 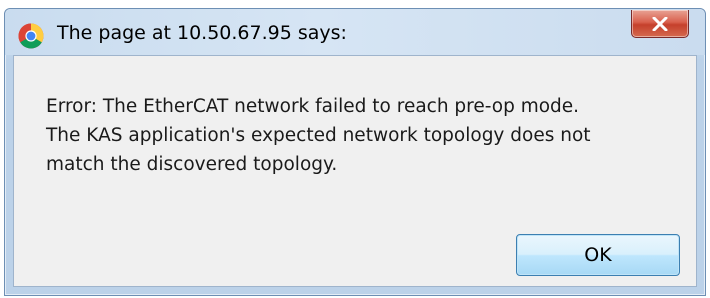 I want to click on close-icon, so click(x=660, y=23).